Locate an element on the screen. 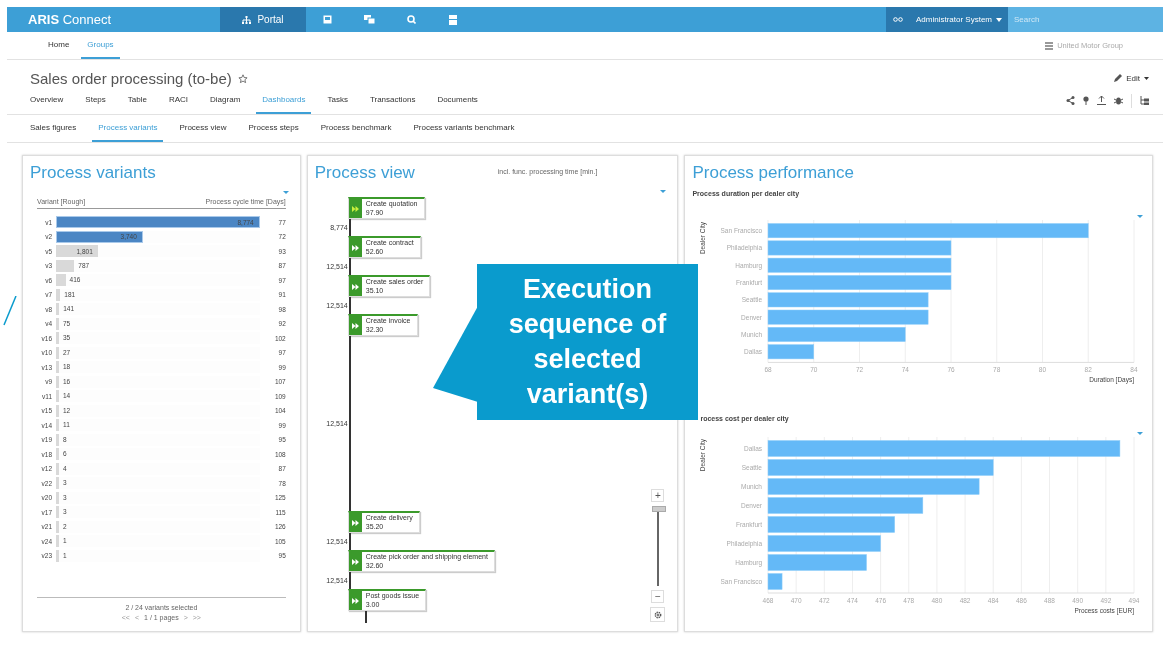  subtab: Process steps is located at coordinates (273, 128).